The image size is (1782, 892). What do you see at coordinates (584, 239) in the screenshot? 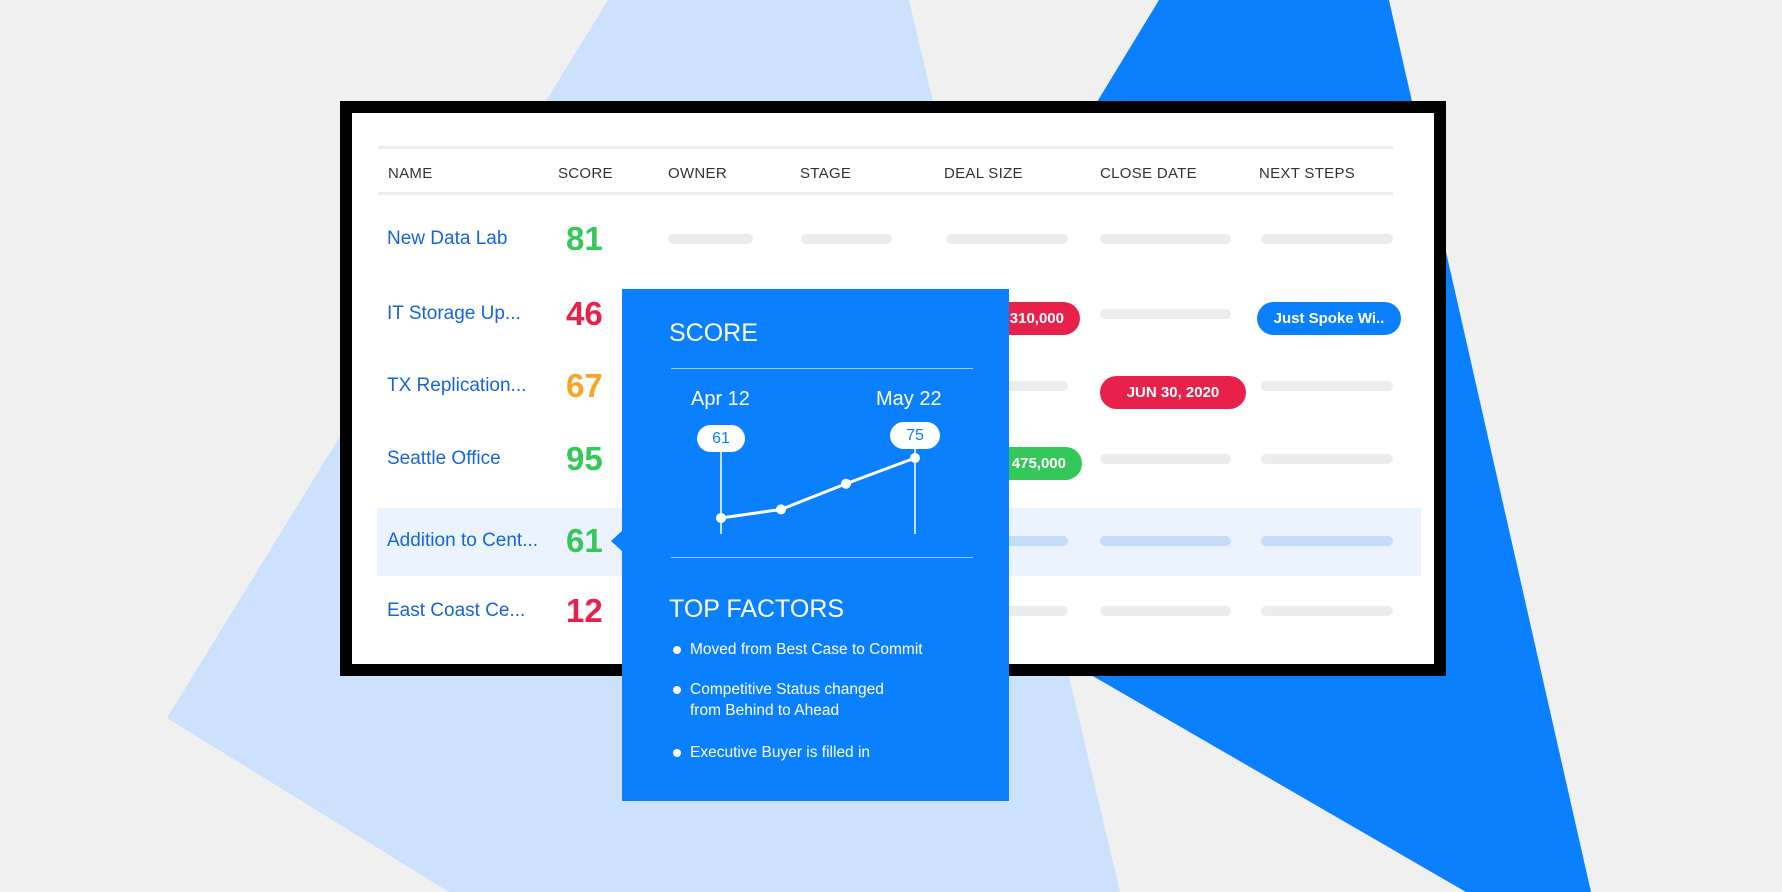
I see `deal-score: 81` at bounding box center [584, 239].